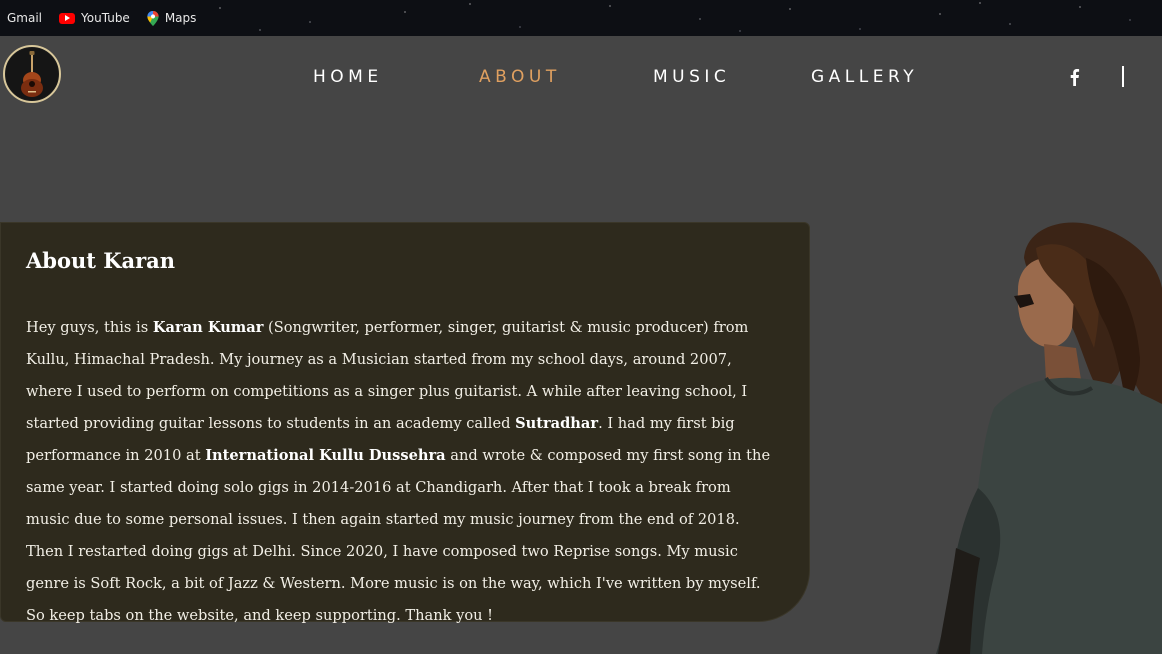 The height and width of the screenshot is (654, 1162). What do you see at coordinates (208, 327) in the screenshot?
I see `artist-name: Karan Kumar` at bounding box center [208, 327].